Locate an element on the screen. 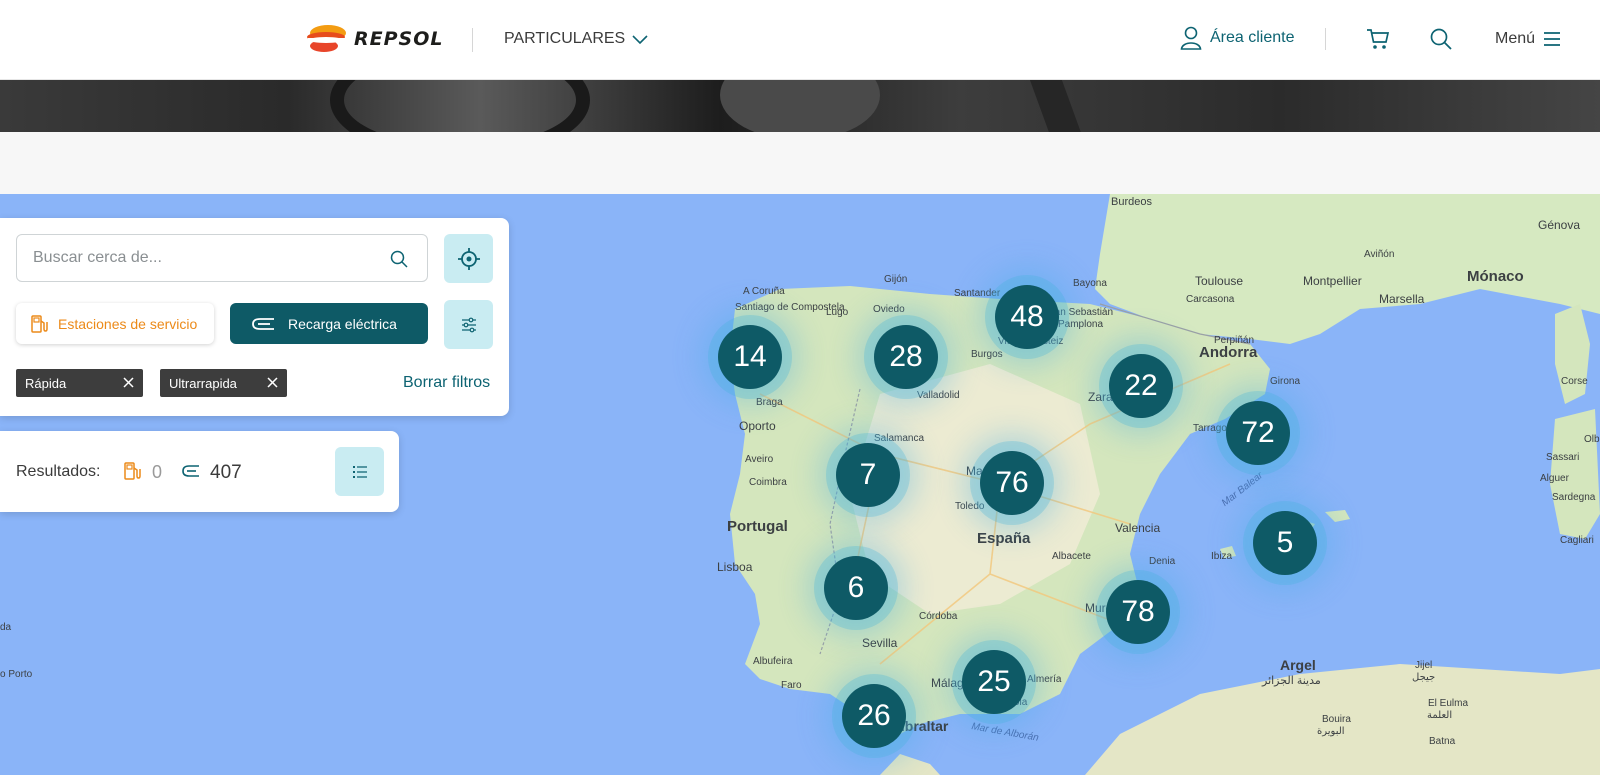  map-label-almeria: Almería is located at coordinates (1044, 679).